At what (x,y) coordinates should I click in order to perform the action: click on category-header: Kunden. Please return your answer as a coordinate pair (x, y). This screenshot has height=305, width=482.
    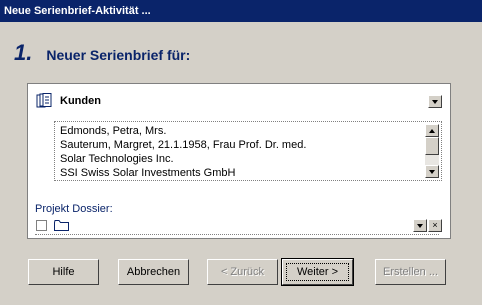
    Looking at the image, I should click on (68, 101).